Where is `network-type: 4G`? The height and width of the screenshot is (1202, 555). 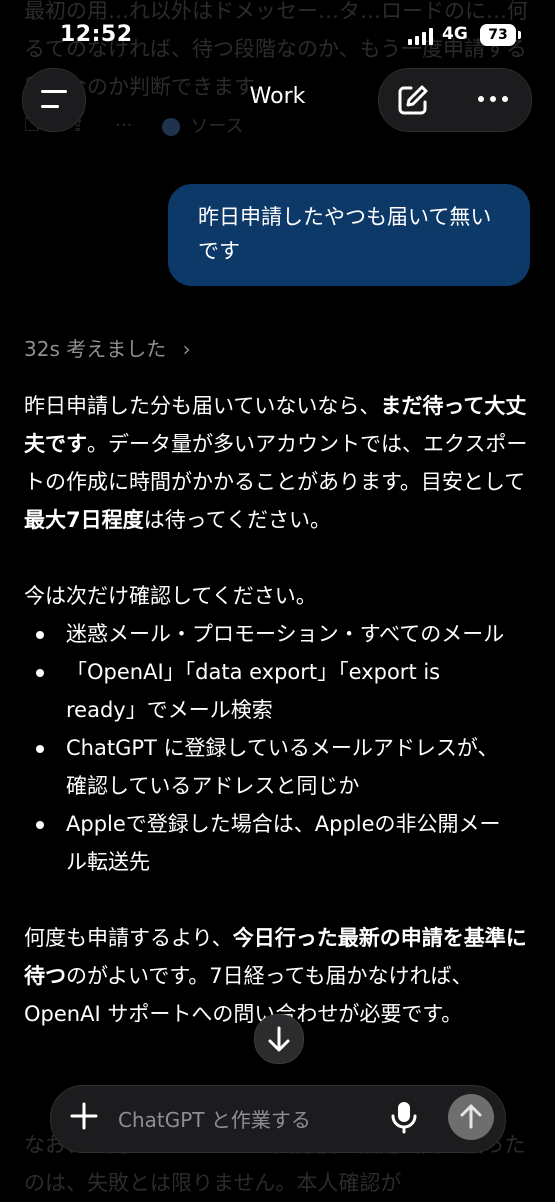
network-type: 4G is located at coordinates (455, 34).